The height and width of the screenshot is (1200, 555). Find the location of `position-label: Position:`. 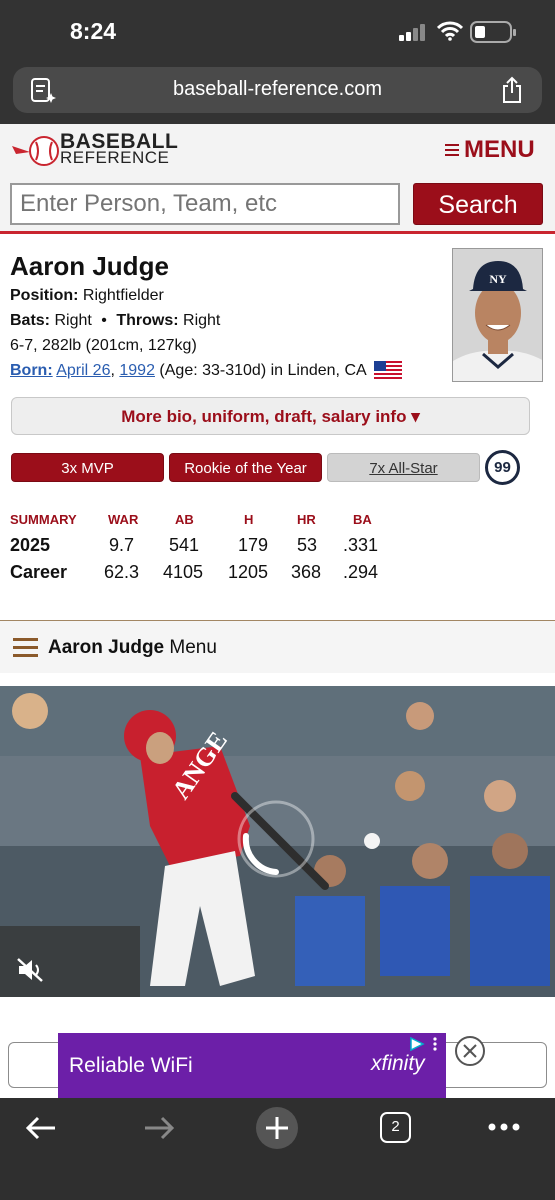

position-label: Position: is located at coordinates (44, 295).